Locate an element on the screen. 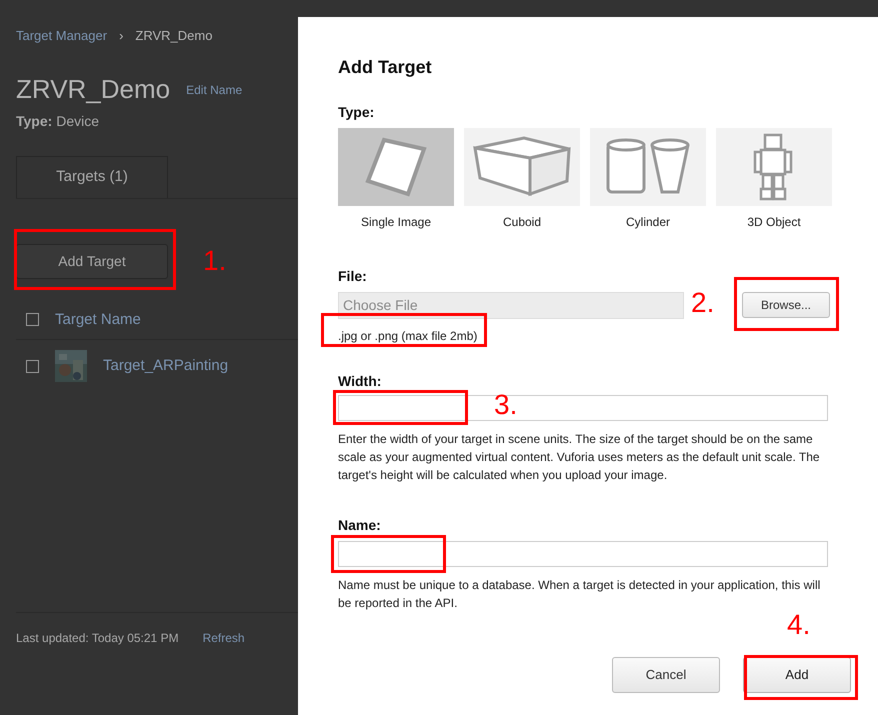 This screenshot has height=715, width=878. annotation-number: 2. is located at coordinates (702, 303).